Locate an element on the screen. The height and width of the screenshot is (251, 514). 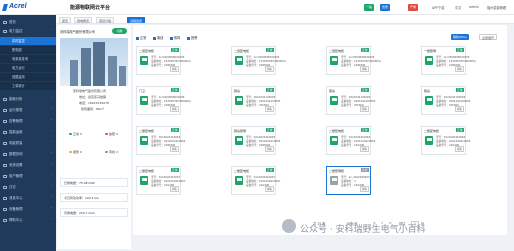
alarm-badge-warning: 告警 is located at coordinates (385, 7).